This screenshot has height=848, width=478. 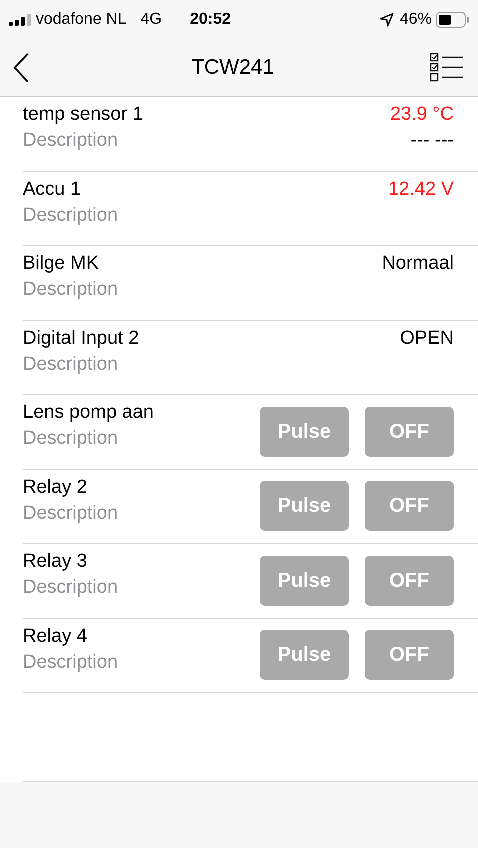 What do you see at coordinates (387, 20) in the screenshot?
I see `location-icon` at bounding box center [387, 20].